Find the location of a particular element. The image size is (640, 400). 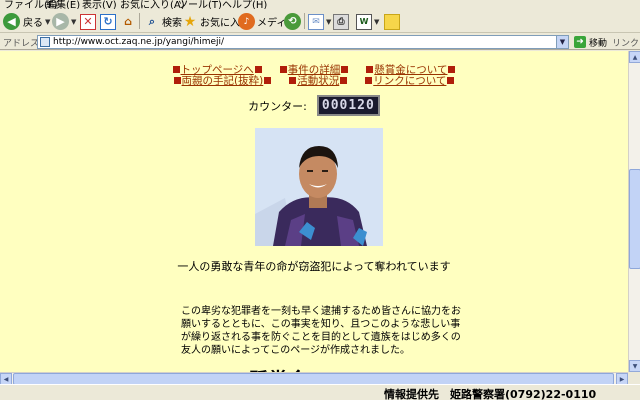

section-heading-partial: 懸賞金 is located at coordinates (278, 368).